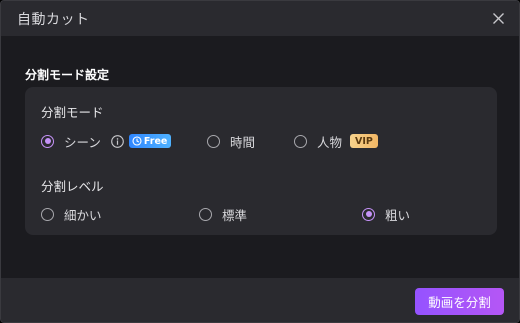 The height and width of the screenshot is (323, 520). What do you see at coordinates (260, 18) in the screenshot?
I see `titlebar: 自動カット` at bounding box center [260, 18].